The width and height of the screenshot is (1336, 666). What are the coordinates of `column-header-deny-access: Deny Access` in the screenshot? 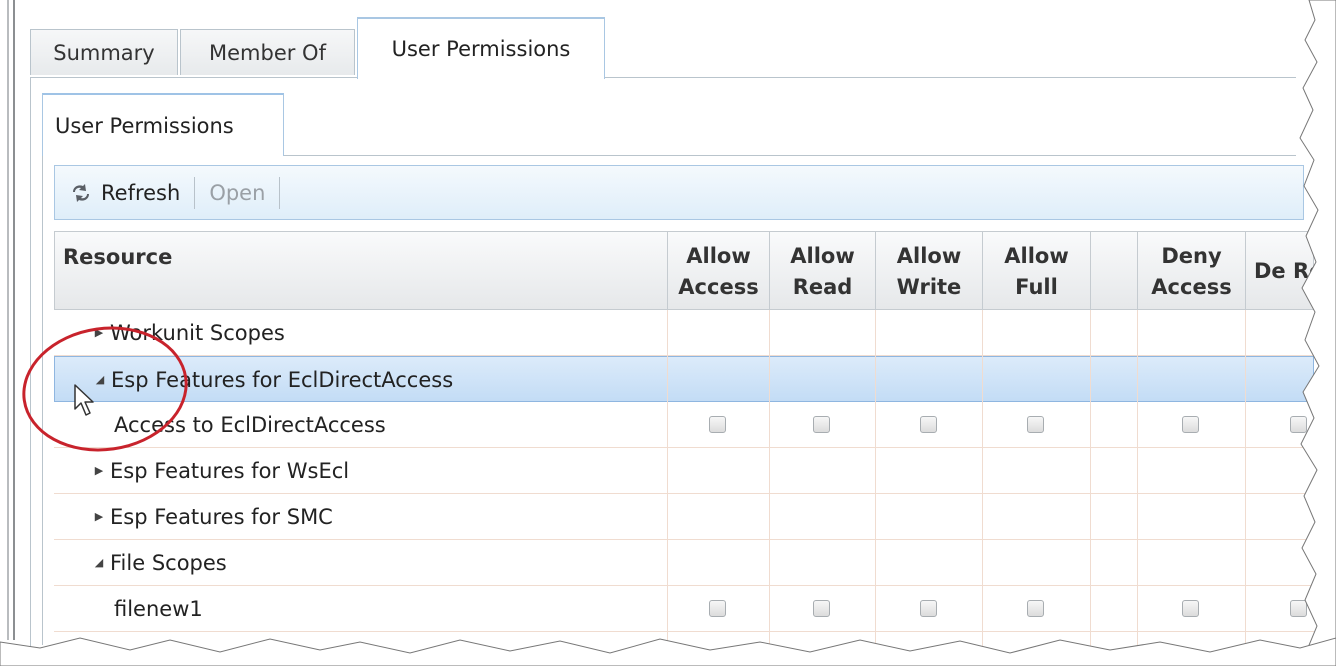 It's located at (1192, 271).